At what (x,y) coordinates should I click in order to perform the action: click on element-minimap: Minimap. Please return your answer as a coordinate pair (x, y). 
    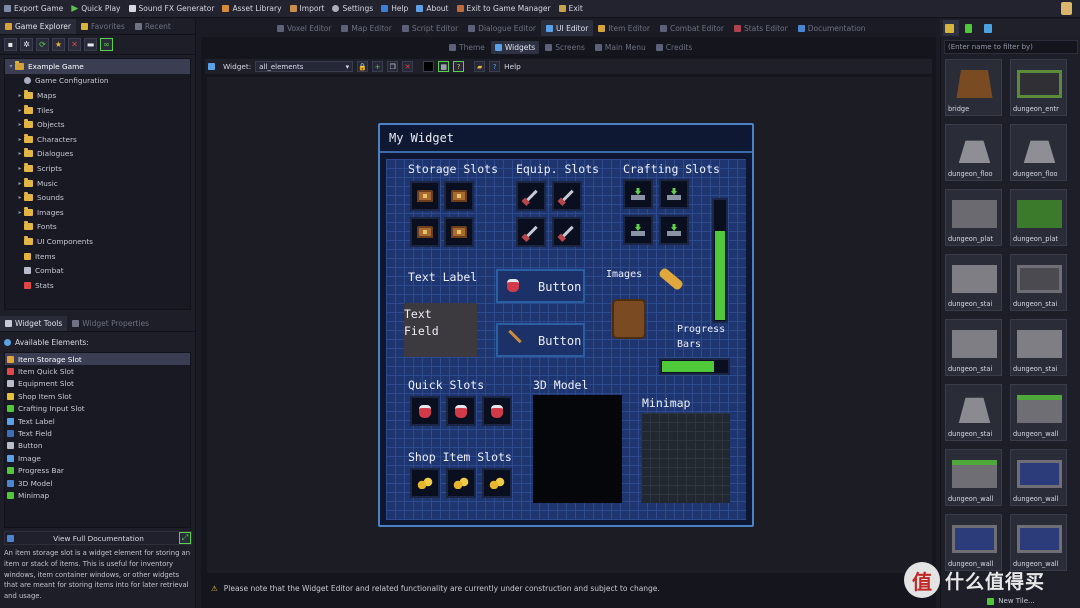
    Looking at the image, I should click on (97, 495).